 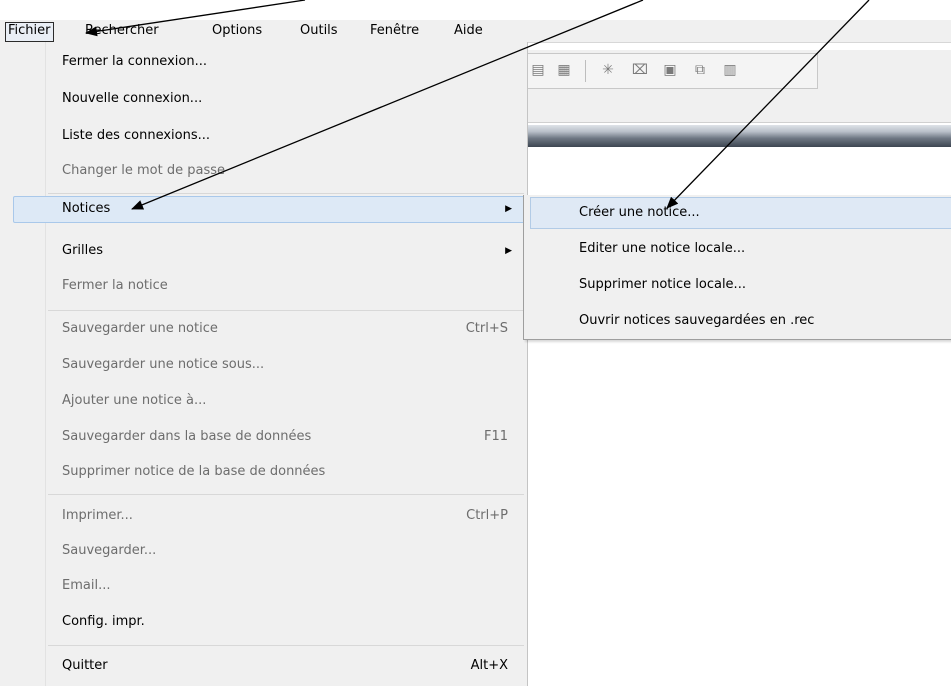 I want to click on menu-item-sauvegarder-base: Sauvegarder dans la base de données F11, so click(x=292, y=437).